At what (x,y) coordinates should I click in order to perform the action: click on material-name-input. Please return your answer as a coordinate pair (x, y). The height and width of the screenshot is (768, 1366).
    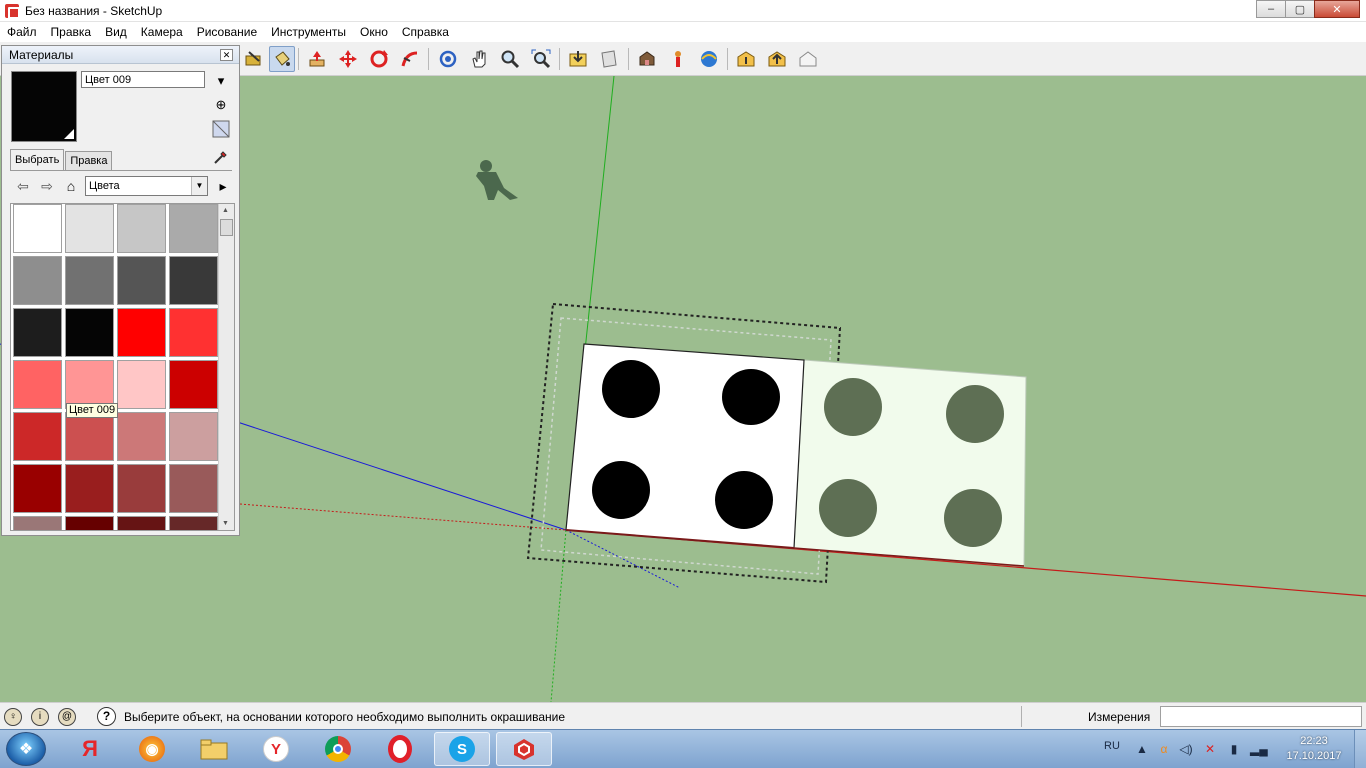
    Looking at the image, I should click on (143, 79).